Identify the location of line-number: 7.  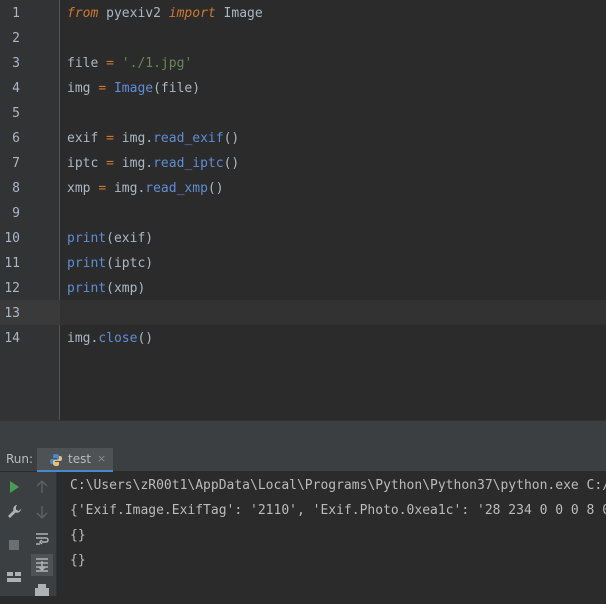
(16, 163).